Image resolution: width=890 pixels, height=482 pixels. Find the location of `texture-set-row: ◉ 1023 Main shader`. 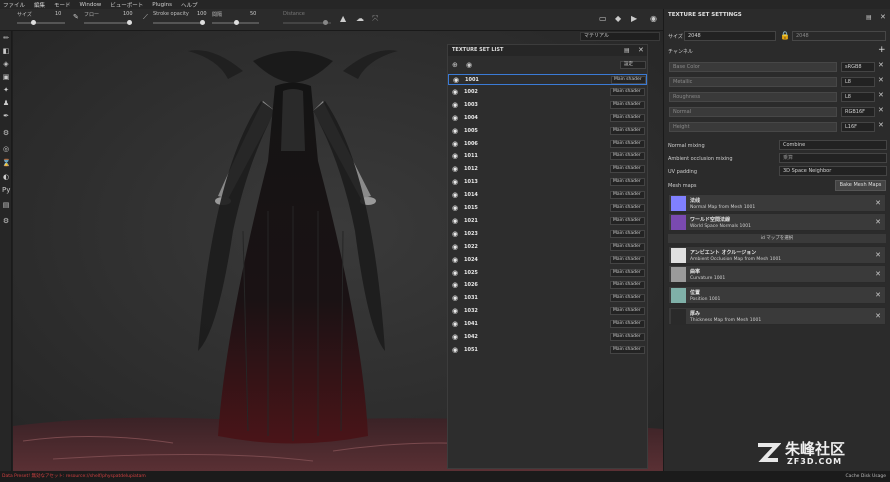

texture-set-row: ◉ 1023 Main shader is located at coordinates (547, 234).